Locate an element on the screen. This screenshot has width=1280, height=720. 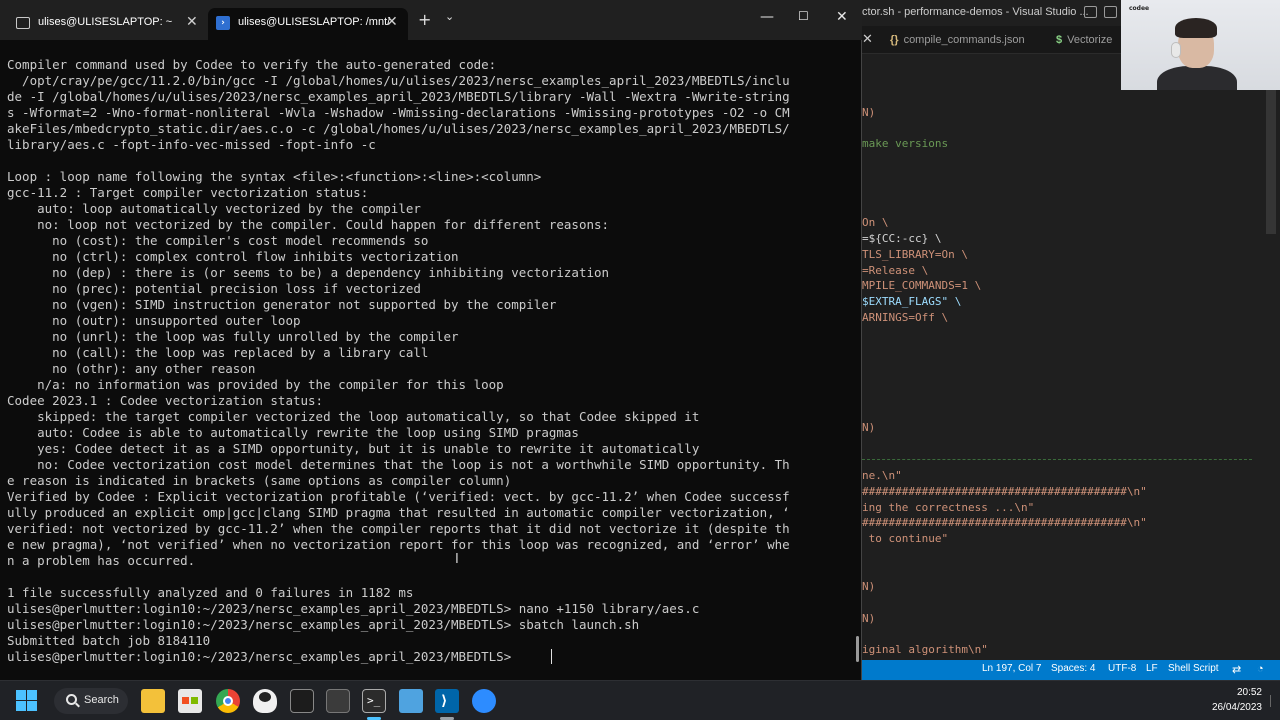
windows-terminal-icon: >_ is located at coordinates (374, 701).